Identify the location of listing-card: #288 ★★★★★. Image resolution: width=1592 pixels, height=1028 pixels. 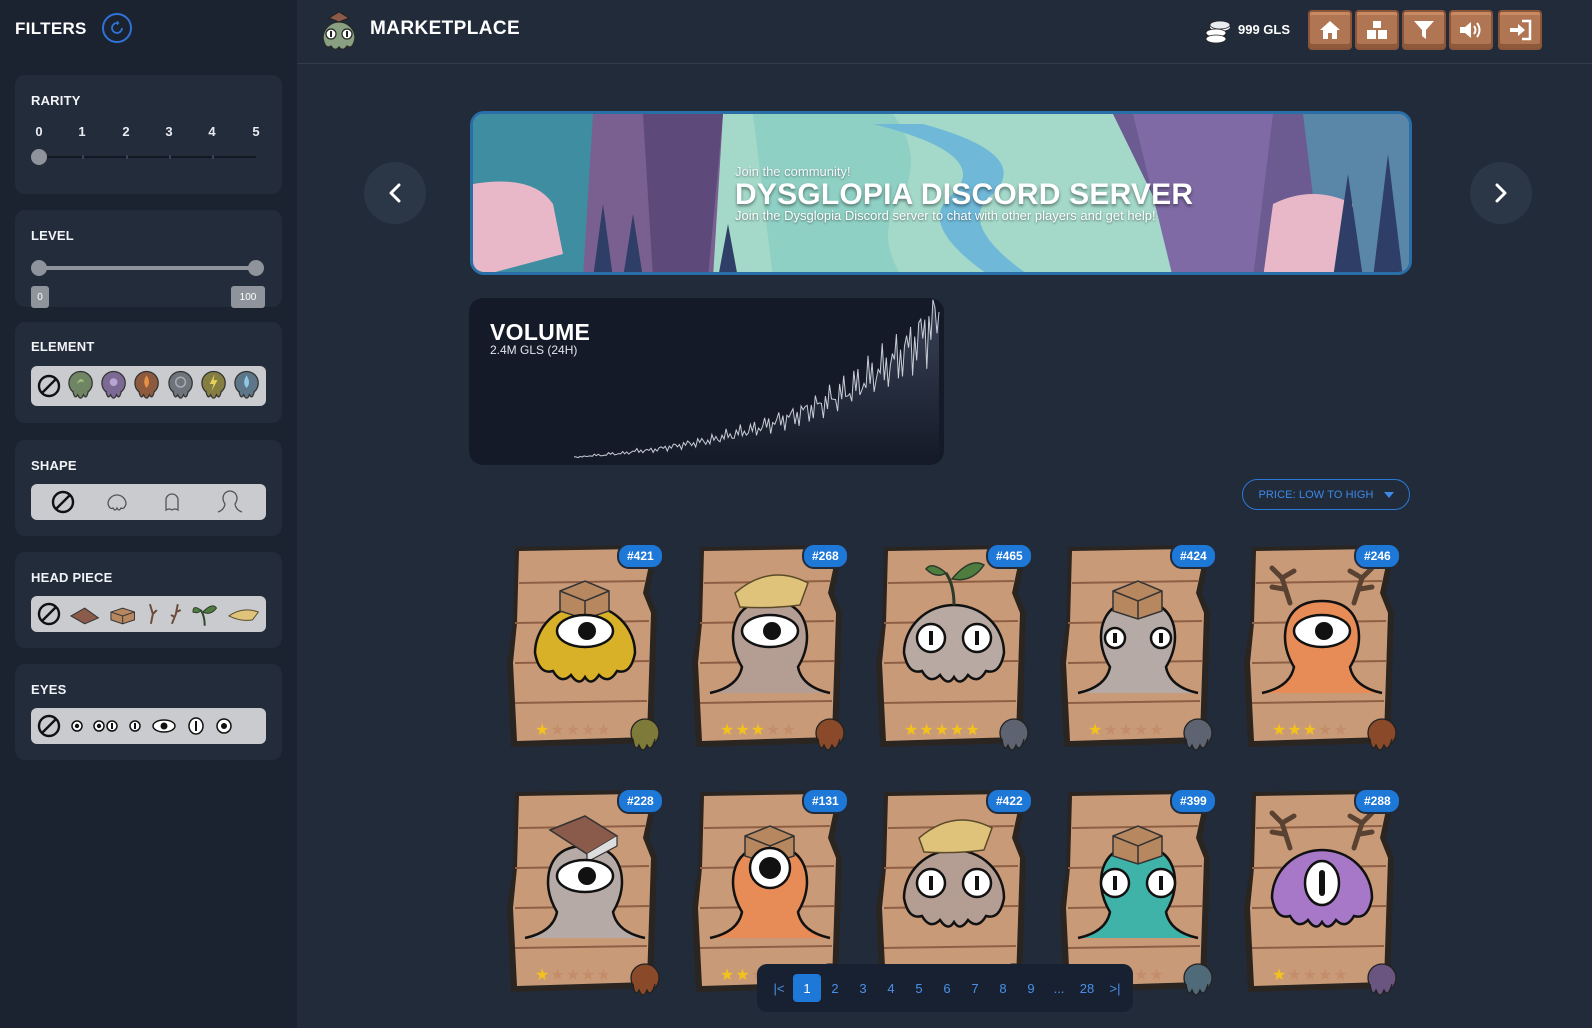
(1322, 898).